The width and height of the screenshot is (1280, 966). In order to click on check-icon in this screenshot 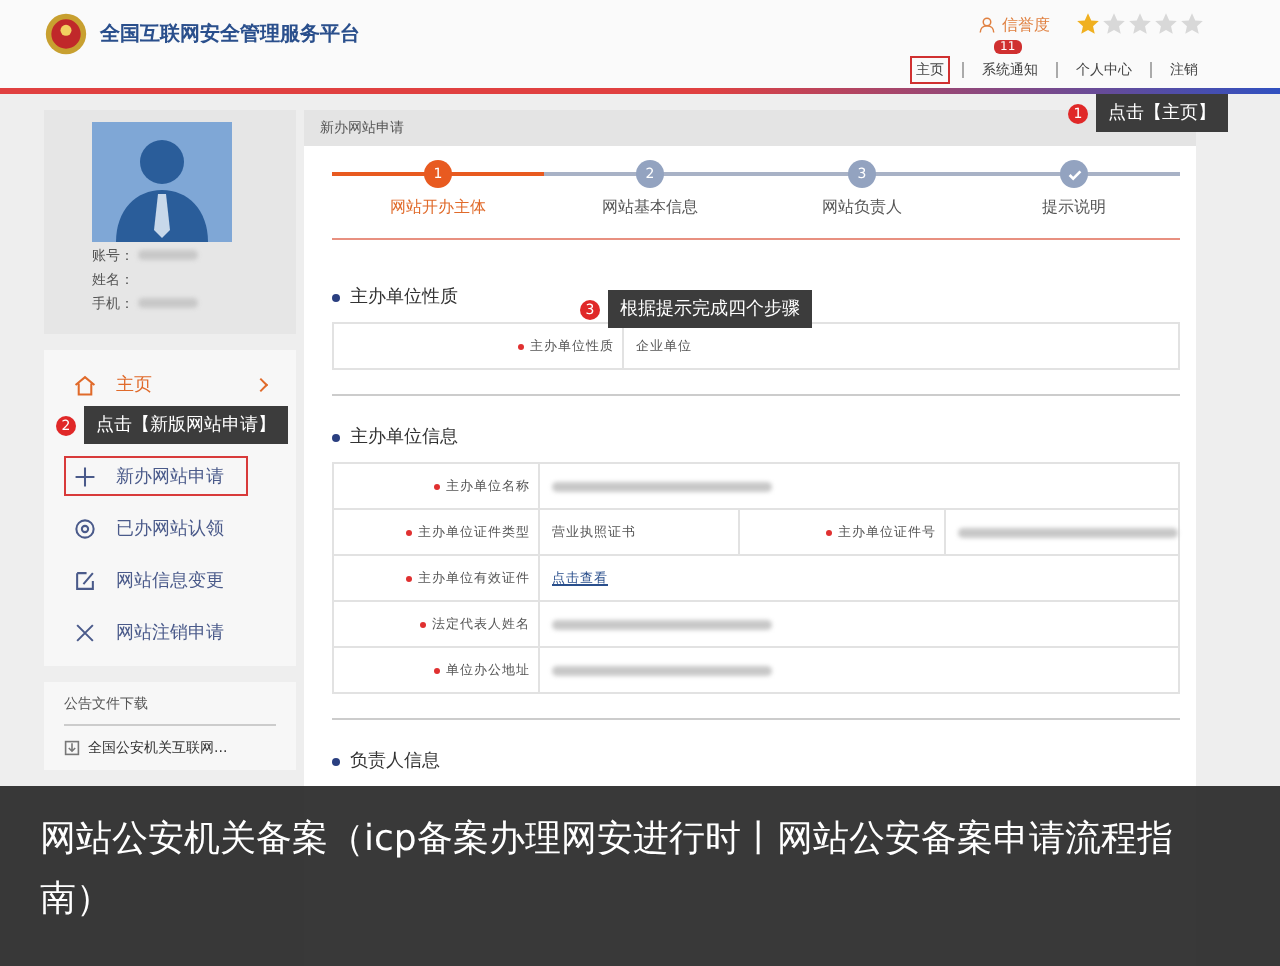, I will do `click(1074, 174)`.